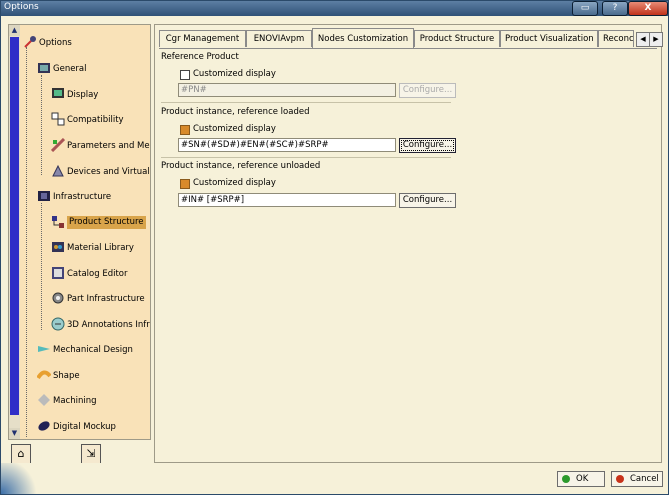  What do you see at coordinates (235, 112) in the screenshot?
I see `section-title-instance-loaded: Product instance, reference loaded` at bounding box center [235, 112].